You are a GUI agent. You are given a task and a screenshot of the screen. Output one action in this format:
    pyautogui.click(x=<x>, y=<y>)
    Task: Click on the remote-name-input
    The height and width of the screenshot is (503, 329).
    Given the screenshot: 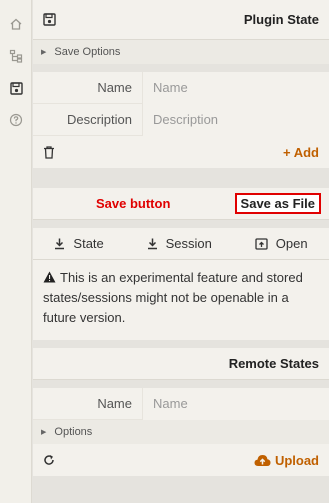 What is the action you would take?
    pyautogui.click(x=235, y=403)
    